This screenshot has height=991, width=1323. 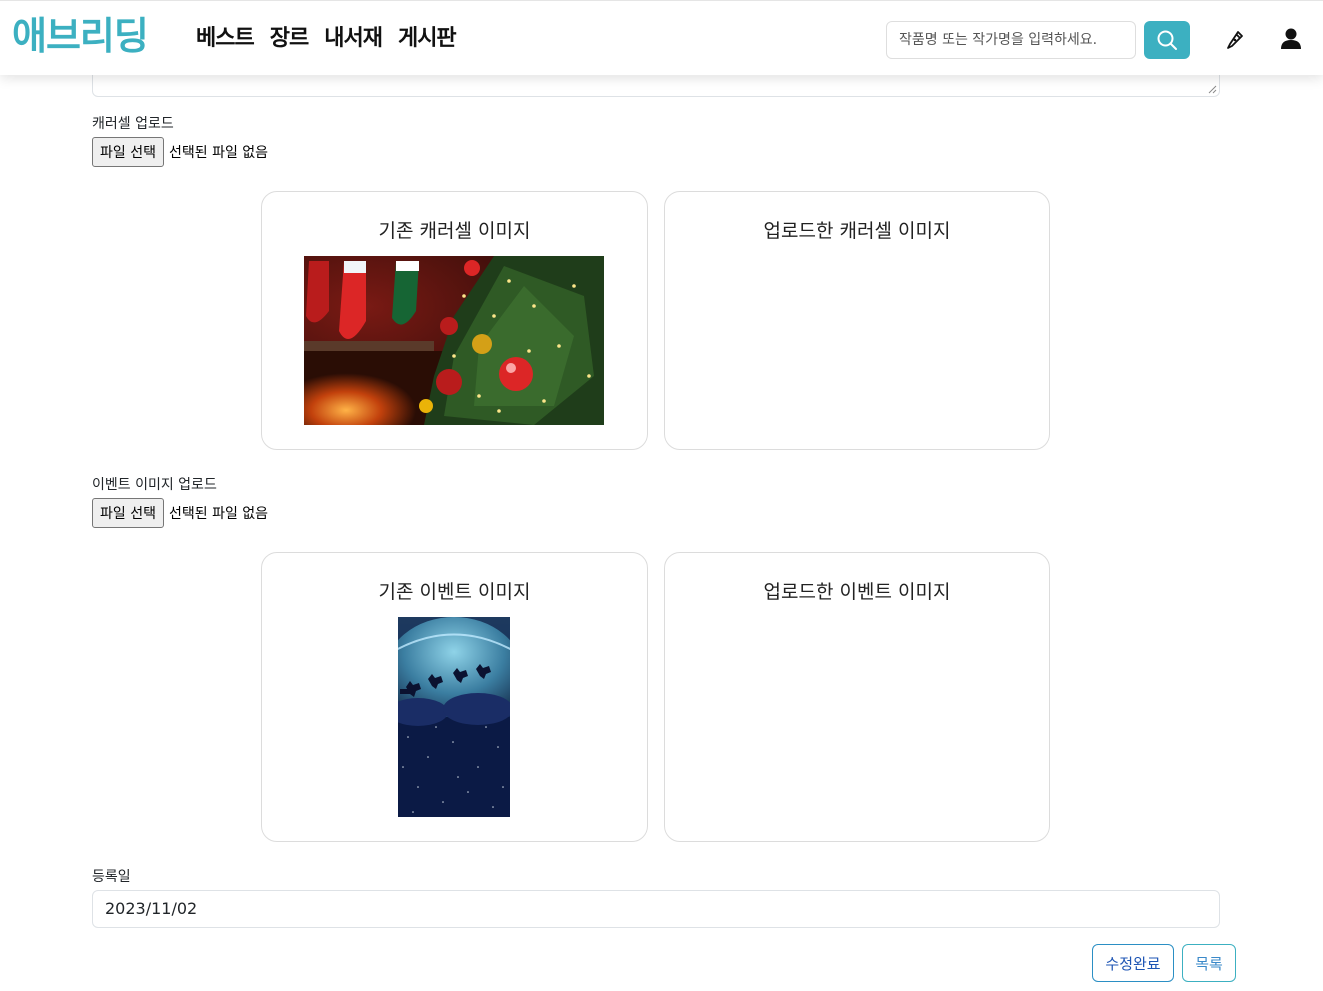 What do you see at coordinates (1212, 89) in the screenshot?
I see `resize-grip-icon` at bounding box center [1212, 89].